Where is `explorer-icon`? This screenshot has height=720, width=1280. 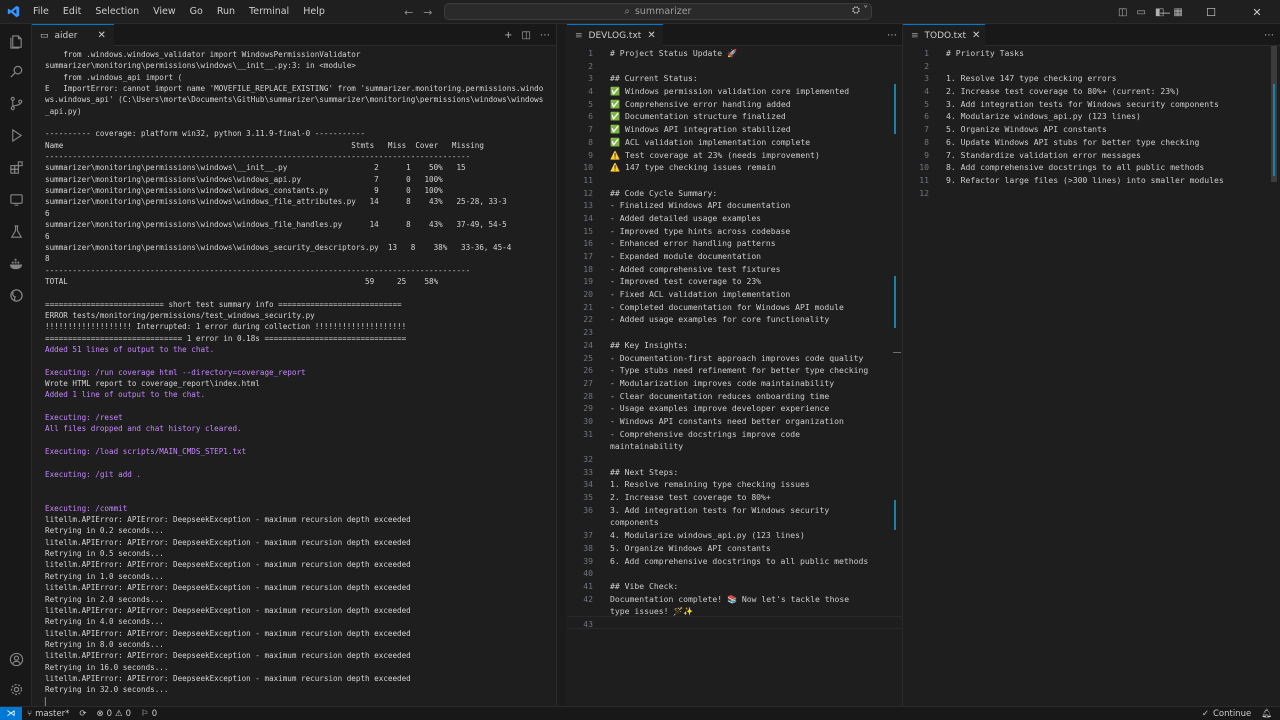
explorer-icon is located at coordinates (16, 41).